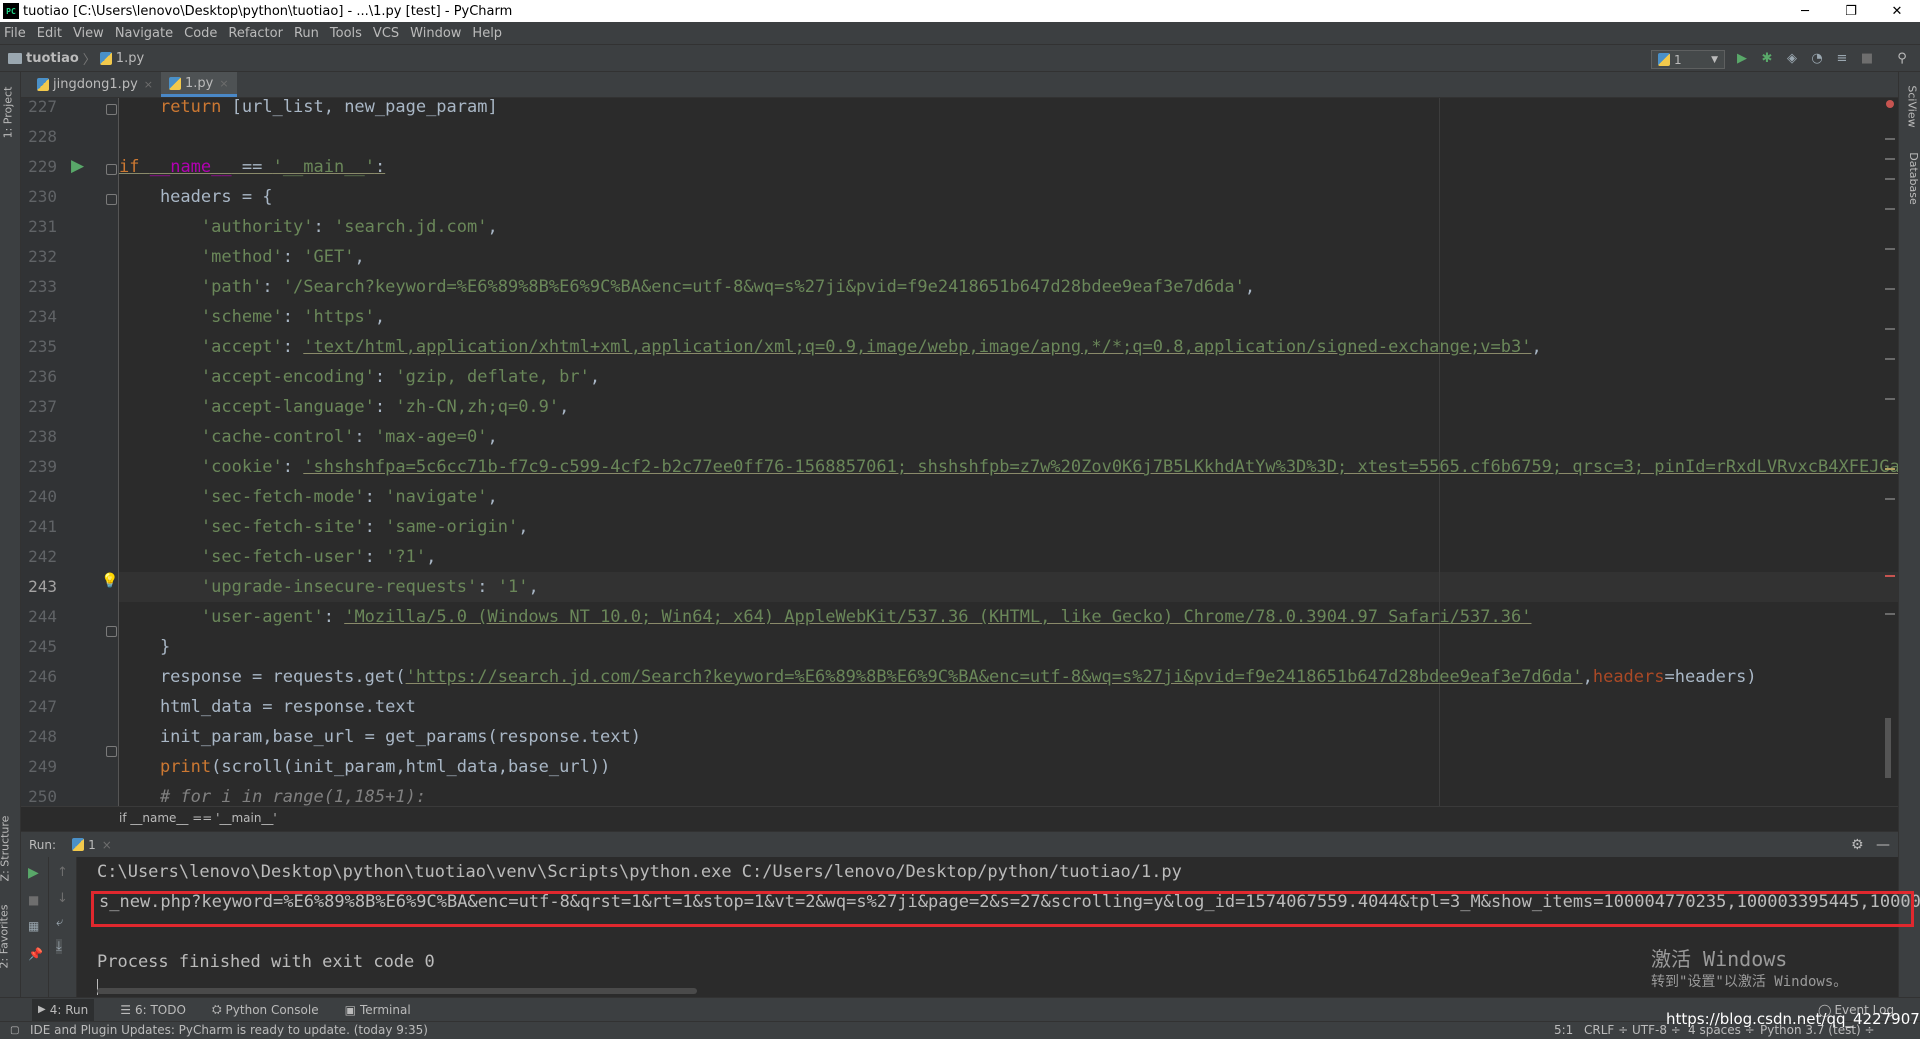 The width and height of the screenshot is (1920, 1039). I want to click on menu-vcs: VCS, so click(386, 33).